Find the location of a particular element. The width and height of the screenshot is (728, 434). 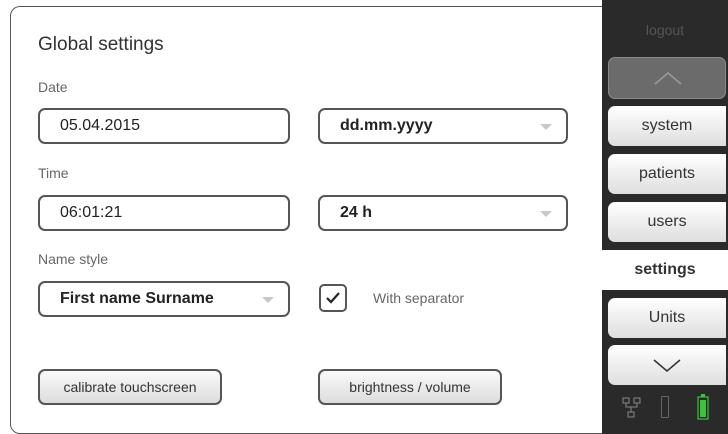

page-title: Global settings is located at coordinates (101, 44).